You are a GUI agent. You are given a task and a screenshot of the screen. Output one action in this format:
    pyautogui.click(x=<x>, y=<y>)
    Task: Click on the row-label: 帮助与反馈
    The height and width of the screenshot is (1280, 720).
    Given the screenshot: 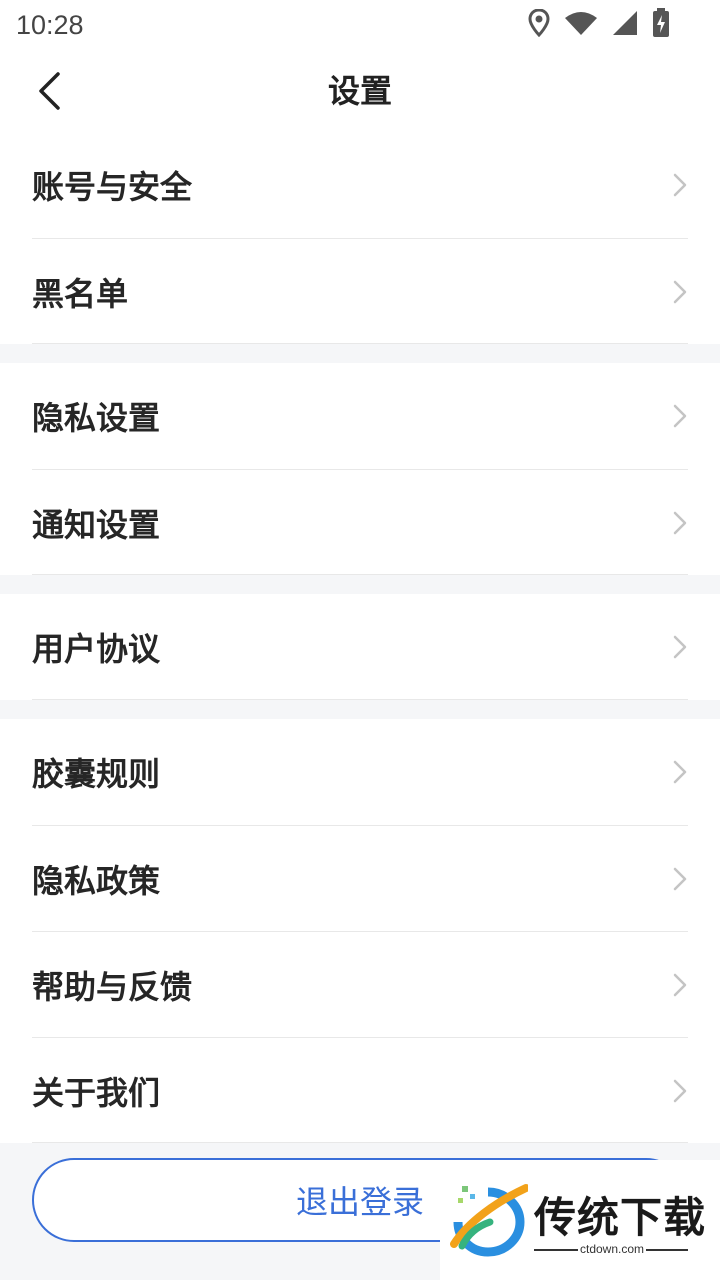 What is the action you would take?
    pyautogui.click(x=112, y=986)
    